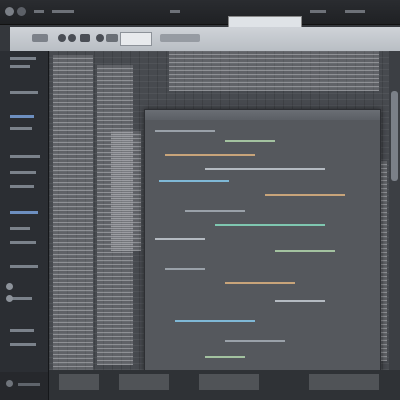 The width and height of the screenshot is (400, 400). I want to click on status-bar, so click(224, 385).